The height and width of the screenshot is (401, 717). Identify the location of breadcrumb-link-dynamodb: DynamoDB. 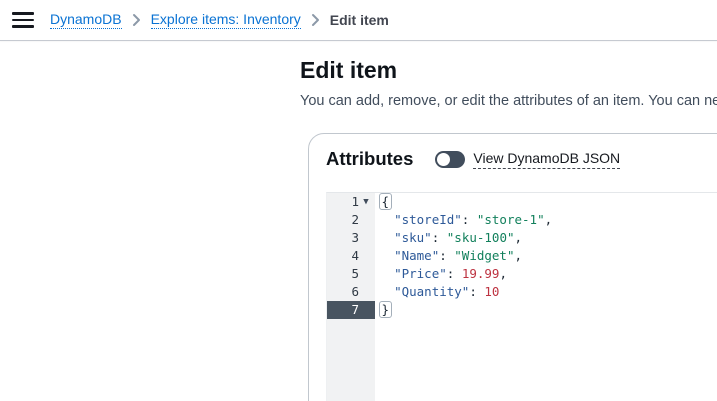
(86, 20).